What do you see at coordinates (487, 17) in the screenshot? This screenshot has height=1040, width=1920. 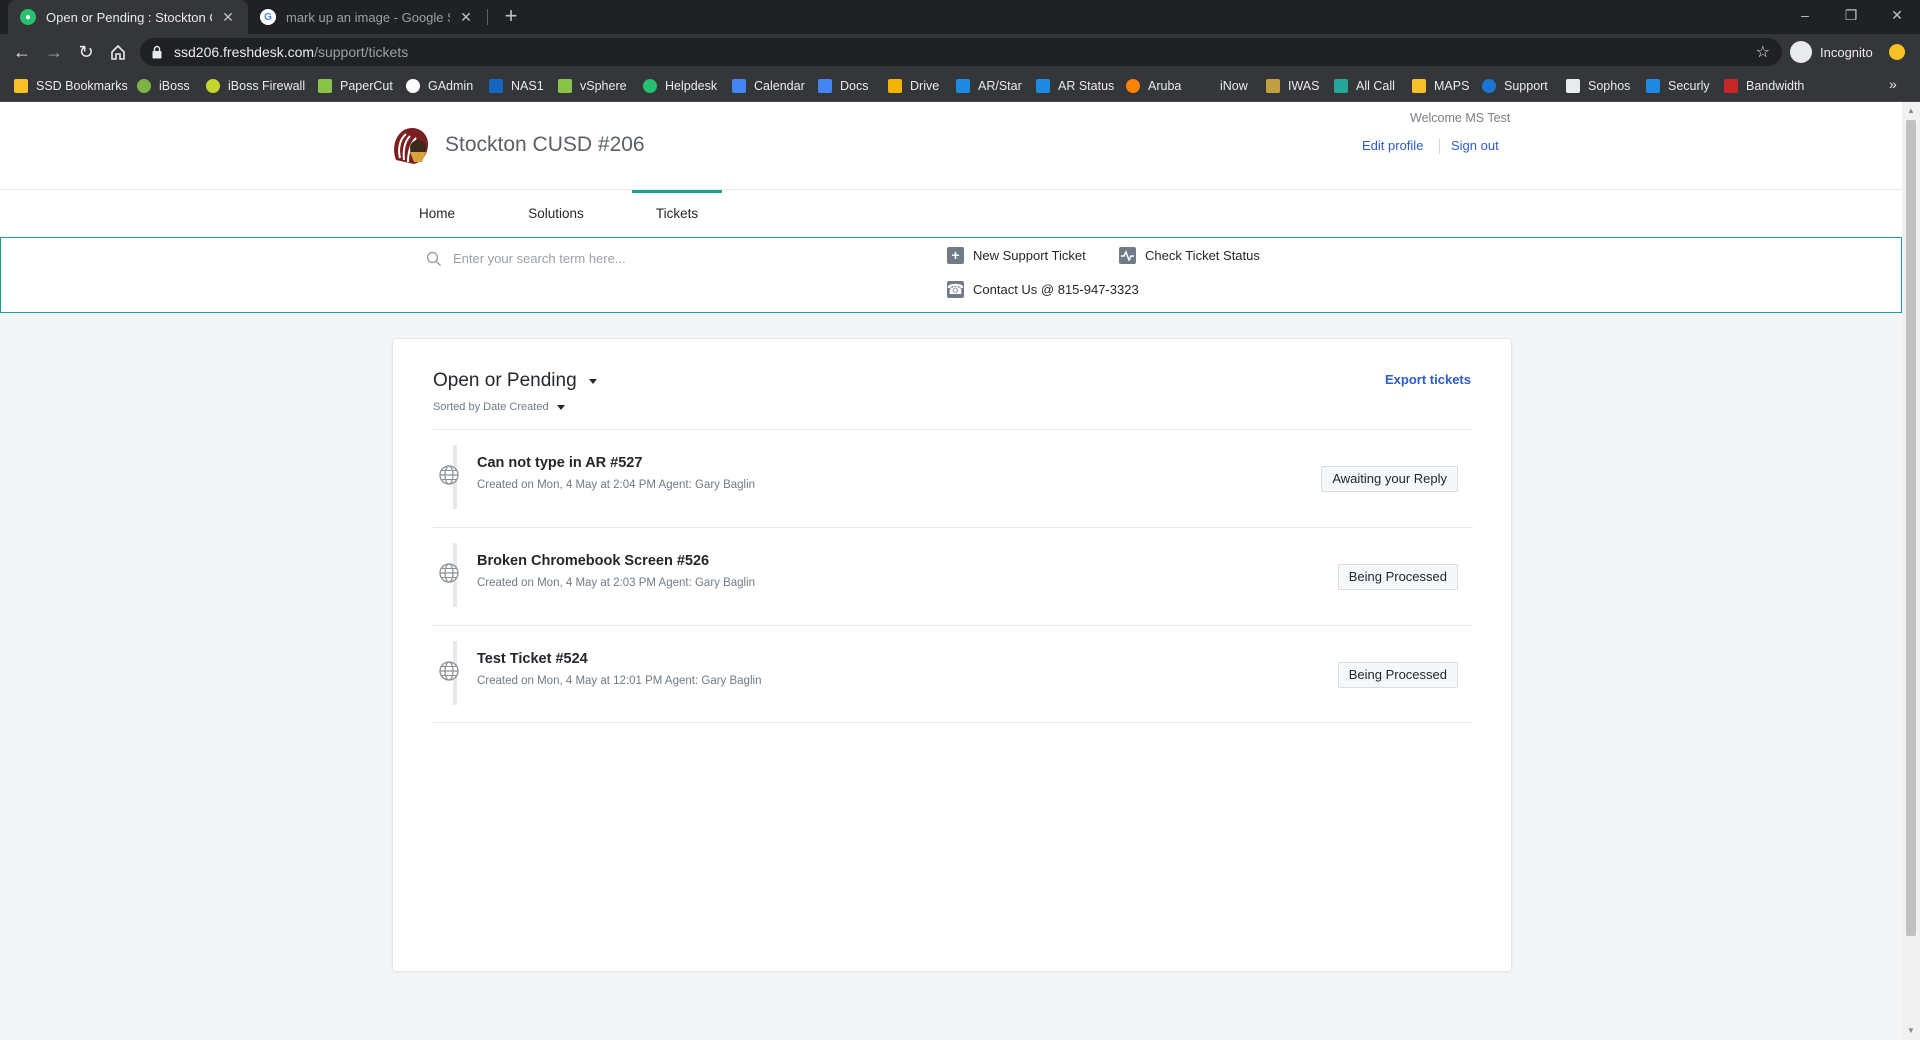 I see `tab-separator` at bounding box center [487, 17].